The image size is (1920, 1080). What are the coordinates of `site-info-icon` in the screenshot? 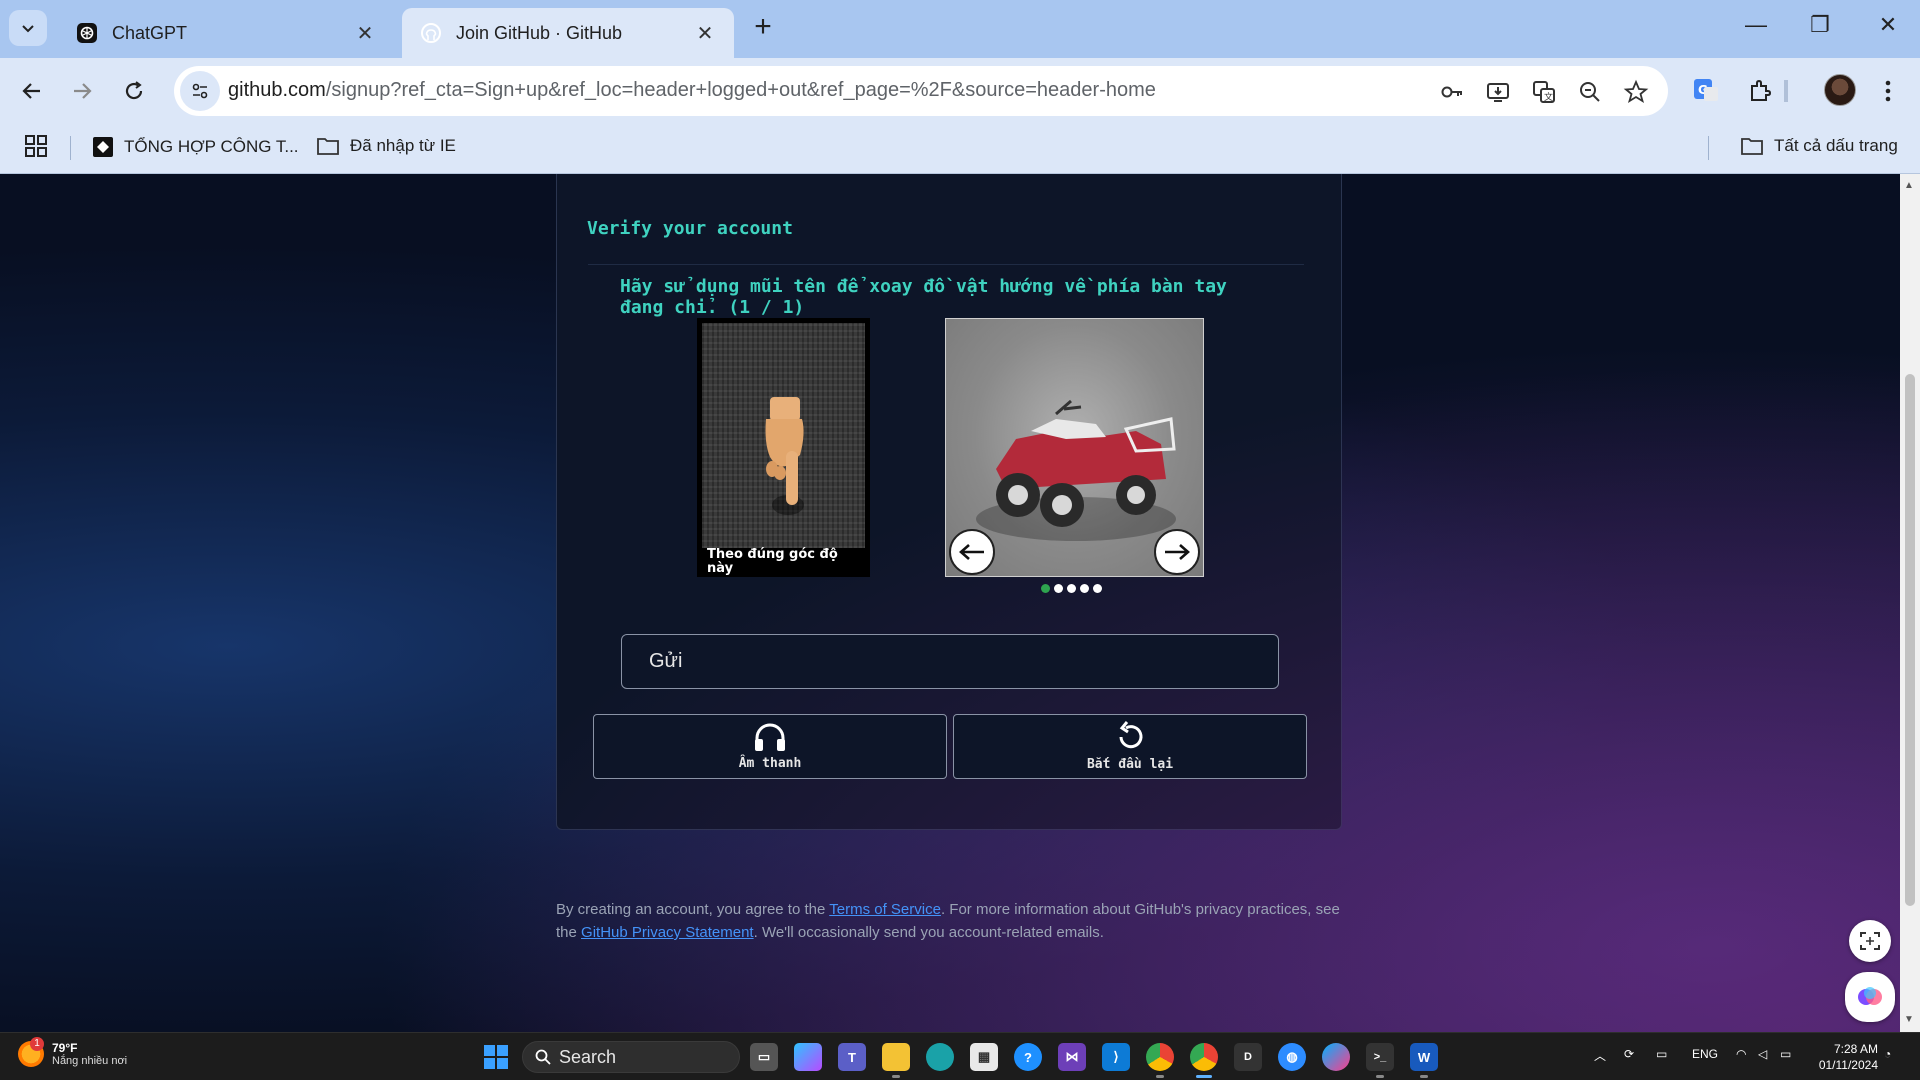 It's located at (200, 91).